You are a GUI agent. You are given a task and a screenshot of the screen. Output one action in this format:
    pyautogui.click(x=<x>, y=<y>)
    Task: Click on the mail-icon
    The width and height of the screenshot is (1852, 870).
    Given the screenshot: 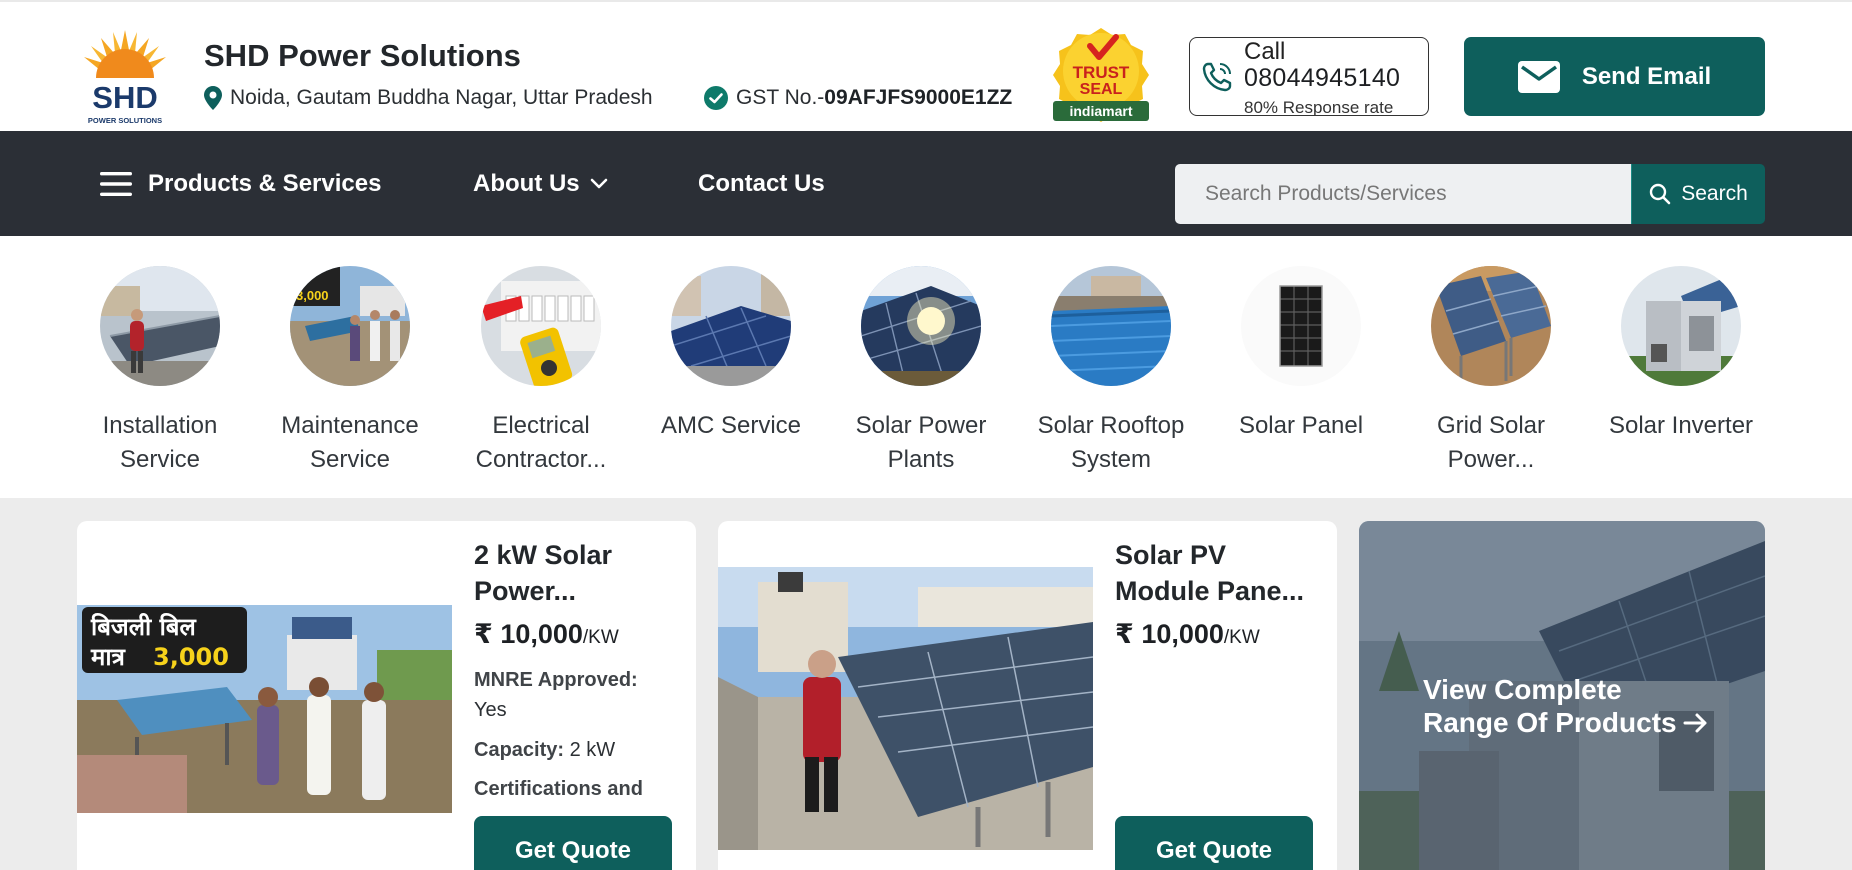 What is the action you would take?
    pyautogui.click(x=1538, y=76)
    